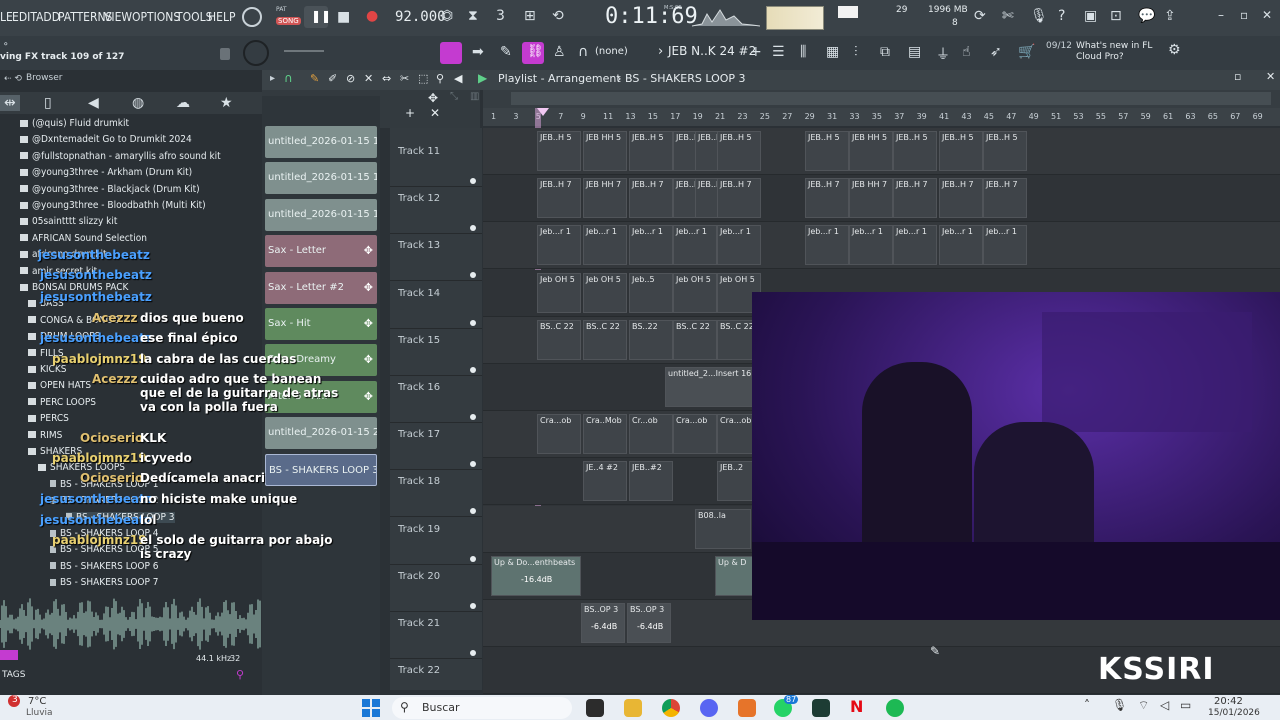  Describe the element at coordinates (506, 52) in the screenshot. I see `pencil-icon: ✎` at that location.